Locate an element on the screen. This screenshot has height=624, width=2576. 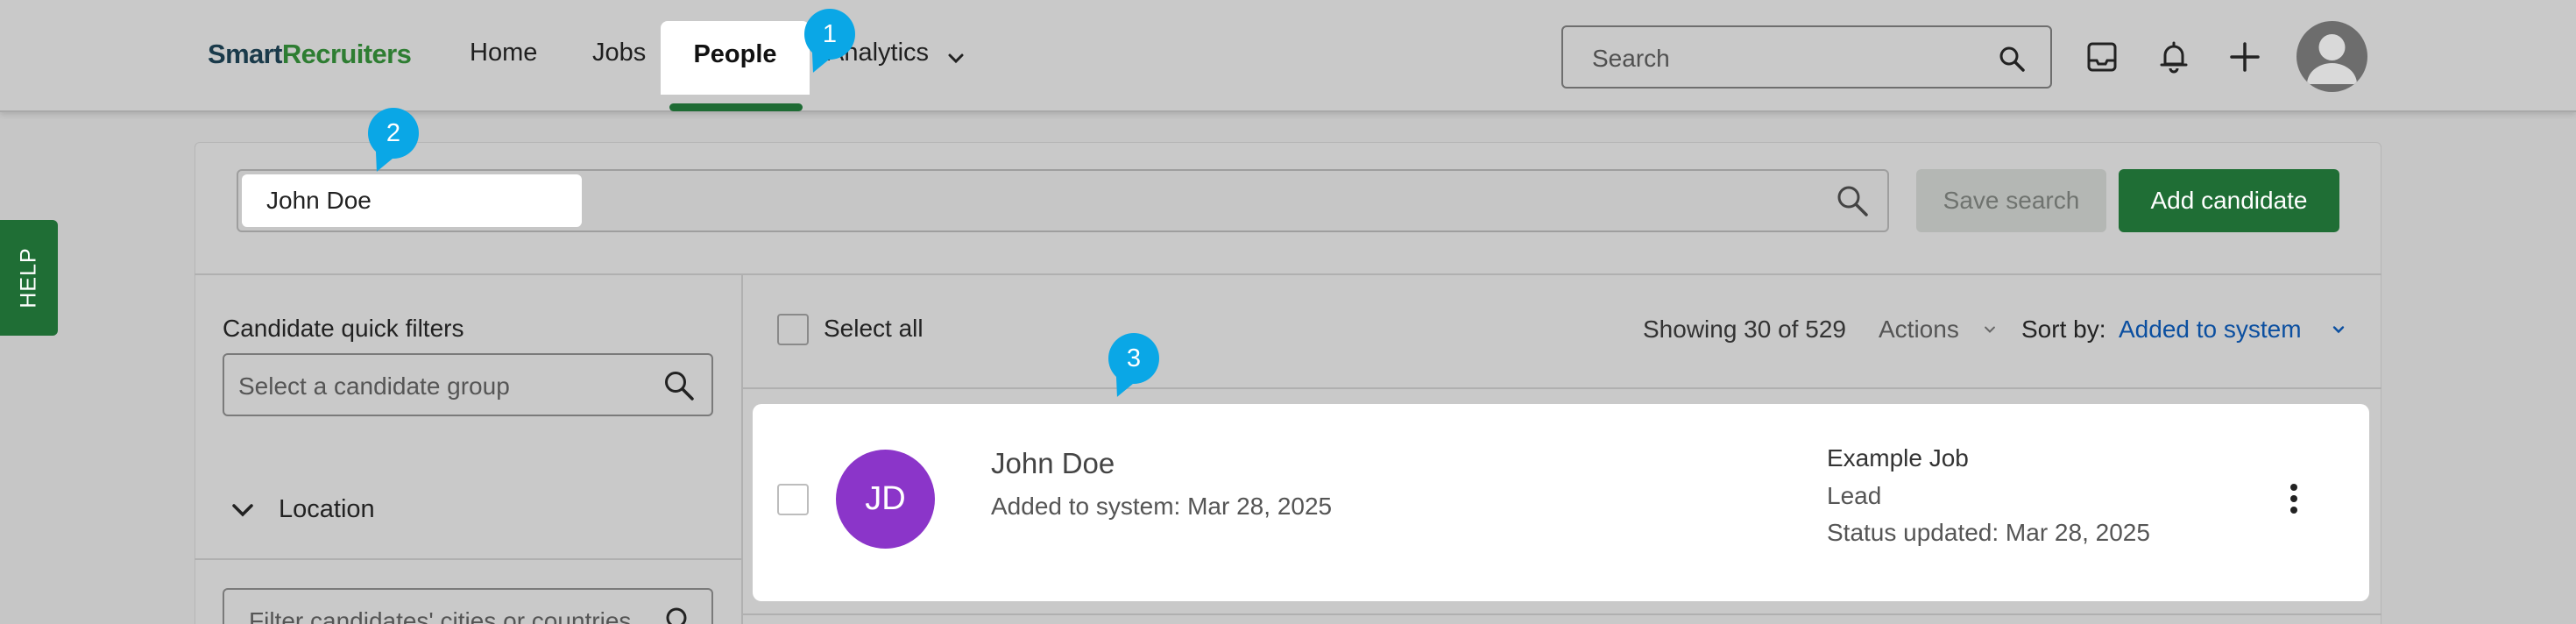
candidate-group-select: Select a candidate group is located at coordinates (468, 384).